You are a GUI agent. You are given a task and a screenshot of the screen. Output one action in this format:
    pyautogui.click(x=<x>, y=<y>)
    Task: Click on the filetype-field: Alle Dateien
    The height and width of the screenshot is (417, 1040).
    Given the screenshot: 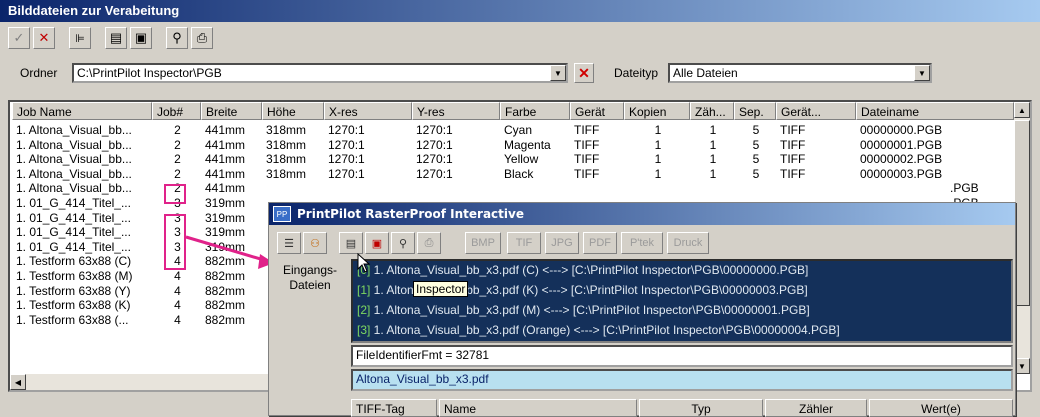 What is the action you would take?
    pyautogui.click(x=800, y=73)
    